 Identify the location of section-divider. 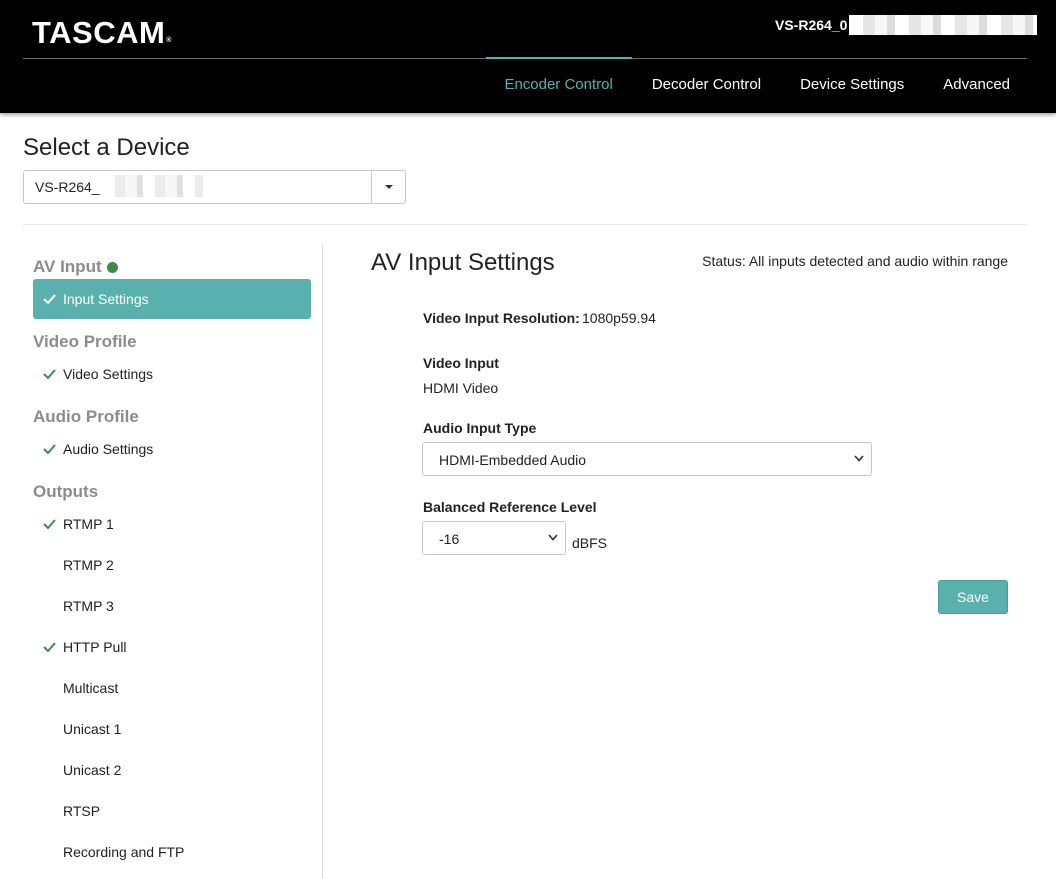
(525, 224).